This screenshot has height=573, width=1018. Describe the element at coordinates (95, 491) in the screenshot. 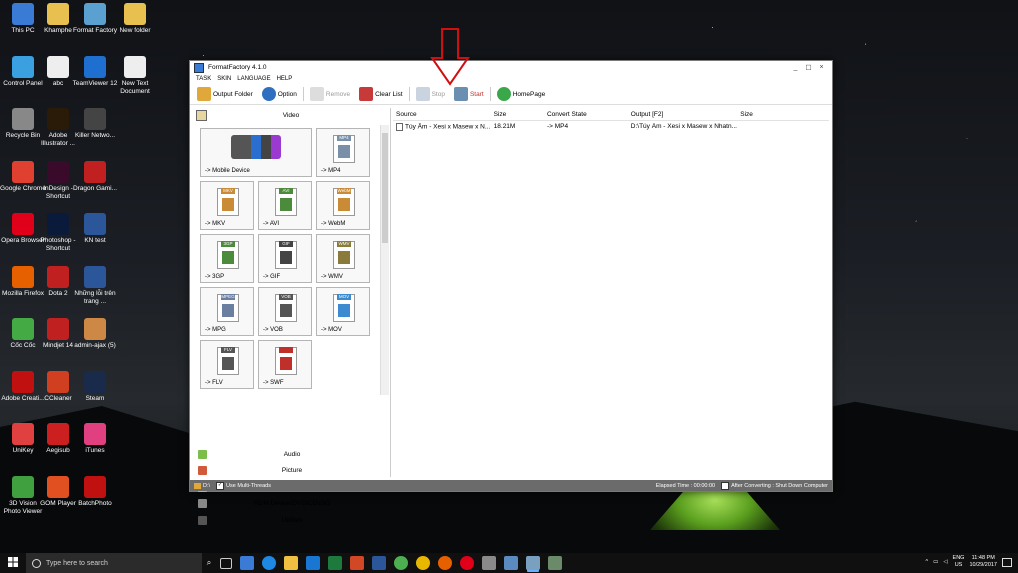

I see `desktop-icon: BatchPhoto` at that location.